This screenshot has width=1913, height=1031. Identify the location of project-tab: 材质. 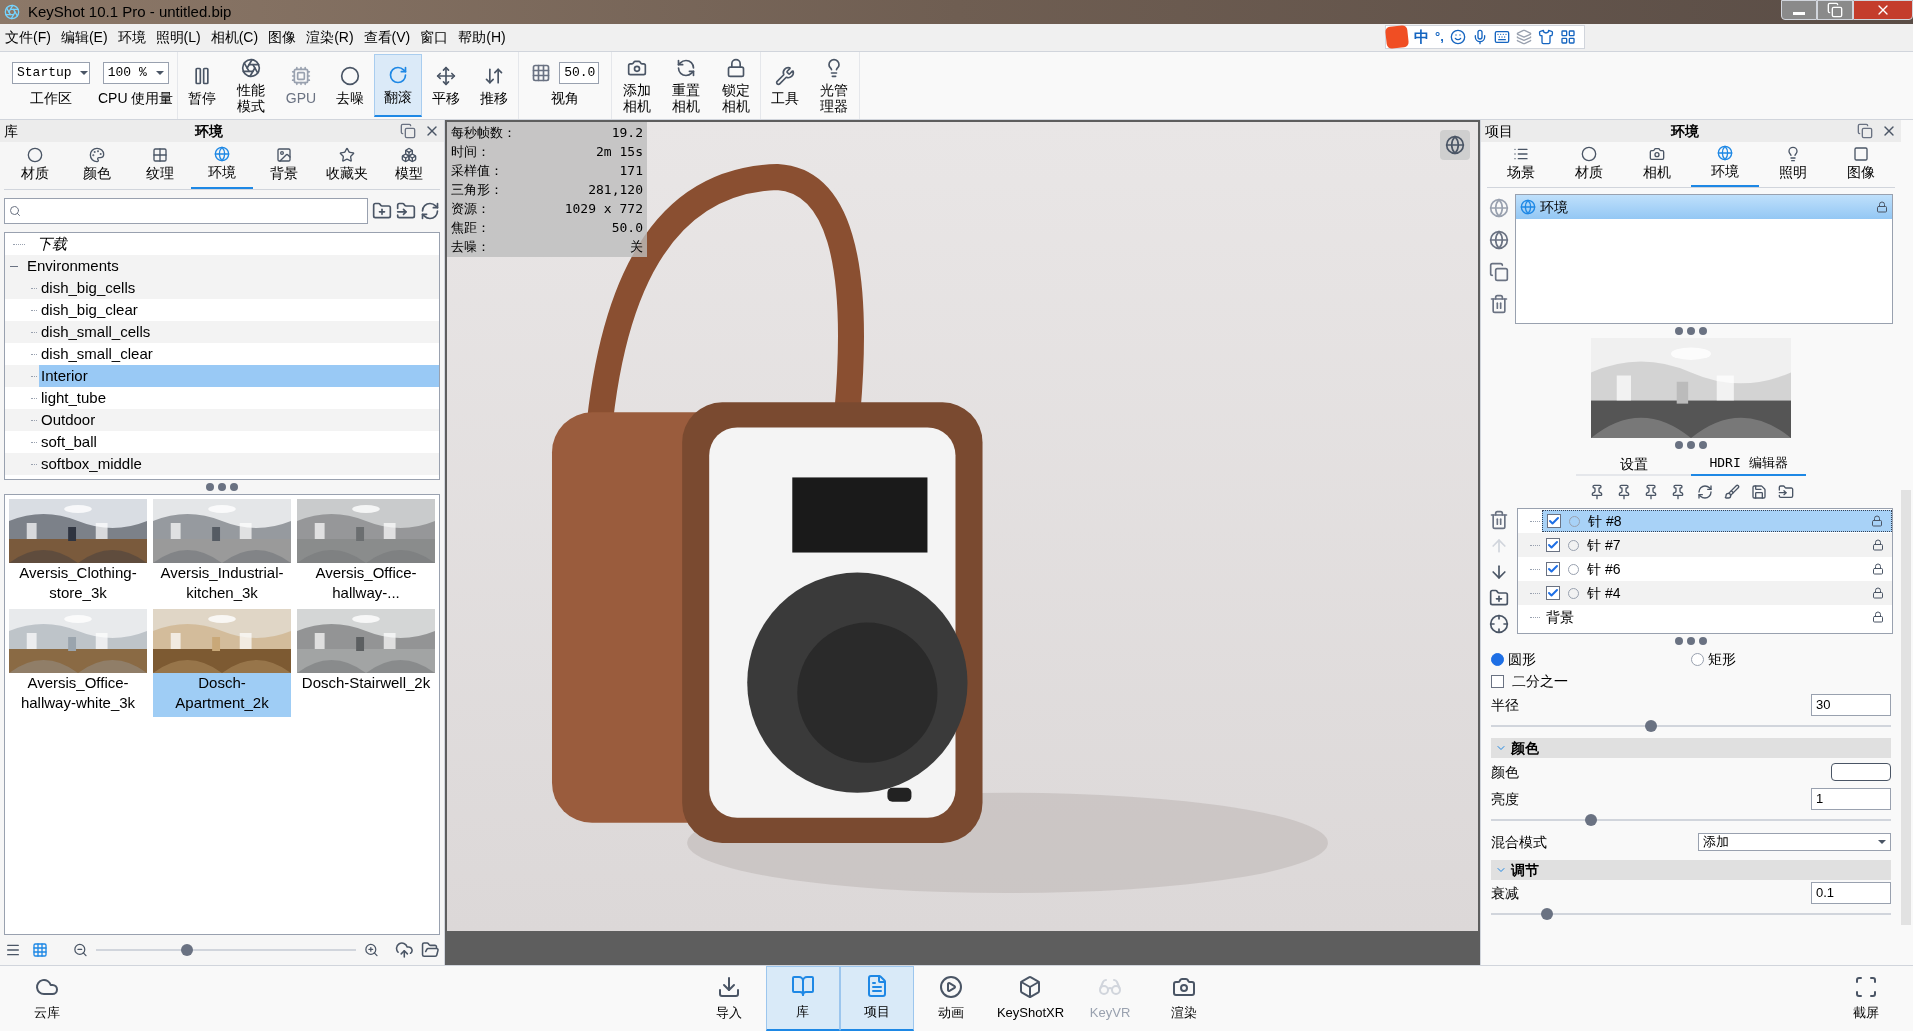
(1589, 164).